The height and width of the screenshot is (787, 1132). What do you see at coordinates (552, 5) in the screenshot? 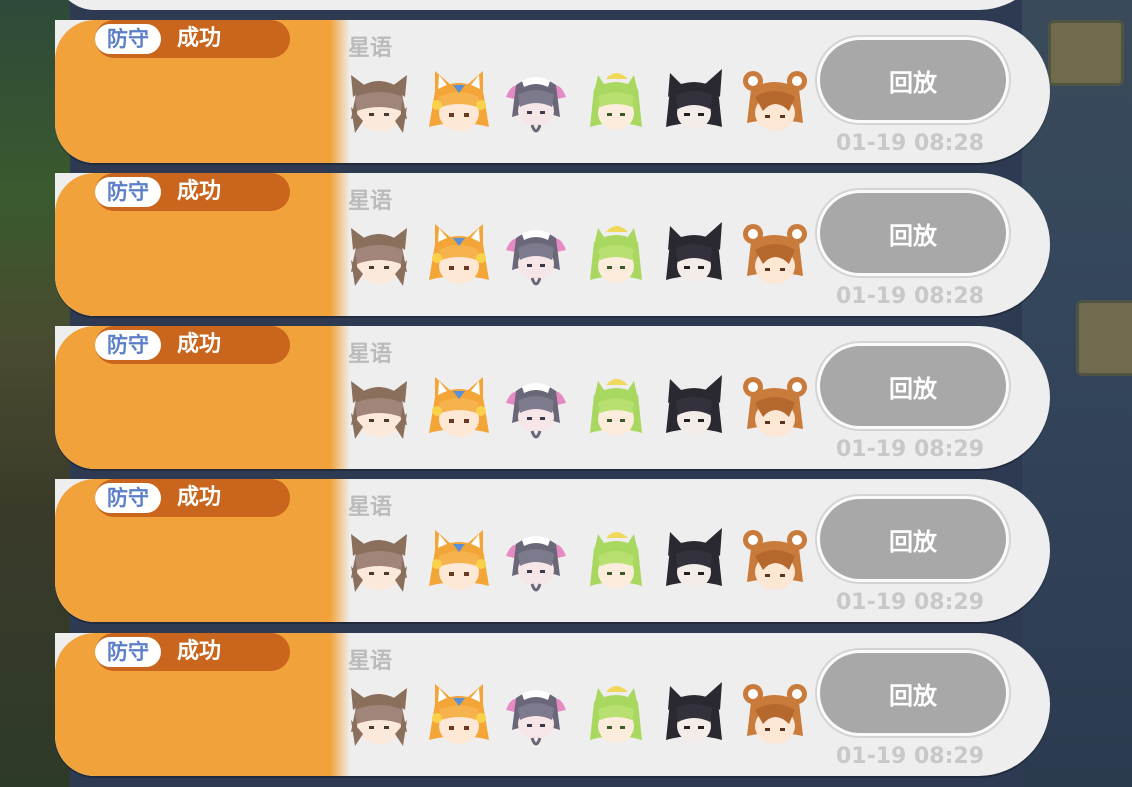
I see `partial-record-row` at bounding box center [552, 5].